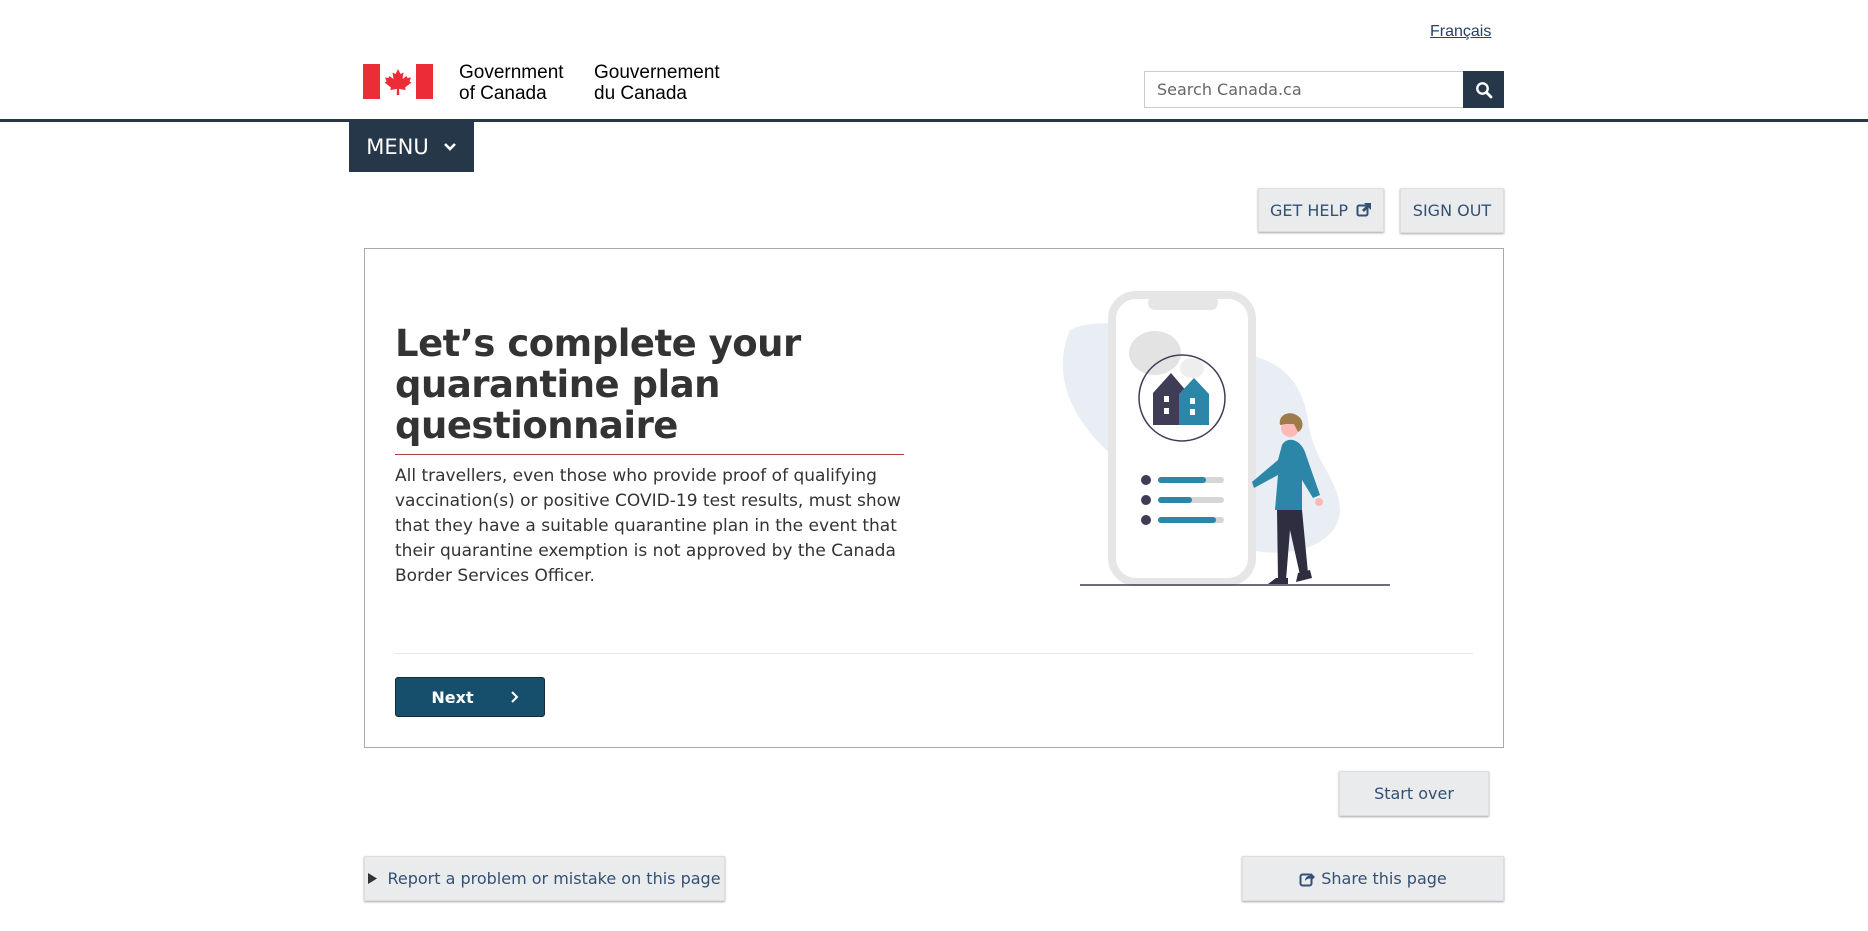 This screenshot has height=931, width=1868. I want to click on card-divider, so click(934, 653).